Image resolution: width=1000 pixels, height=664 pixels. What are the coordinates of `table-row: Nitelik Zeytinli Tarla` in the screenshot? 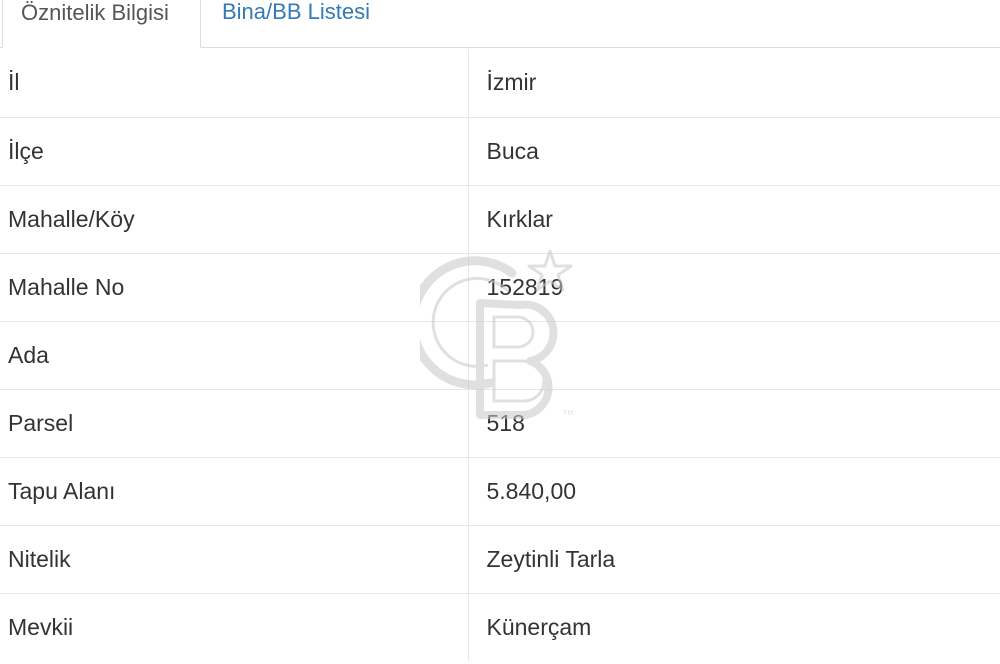 It's located at (500, 558).